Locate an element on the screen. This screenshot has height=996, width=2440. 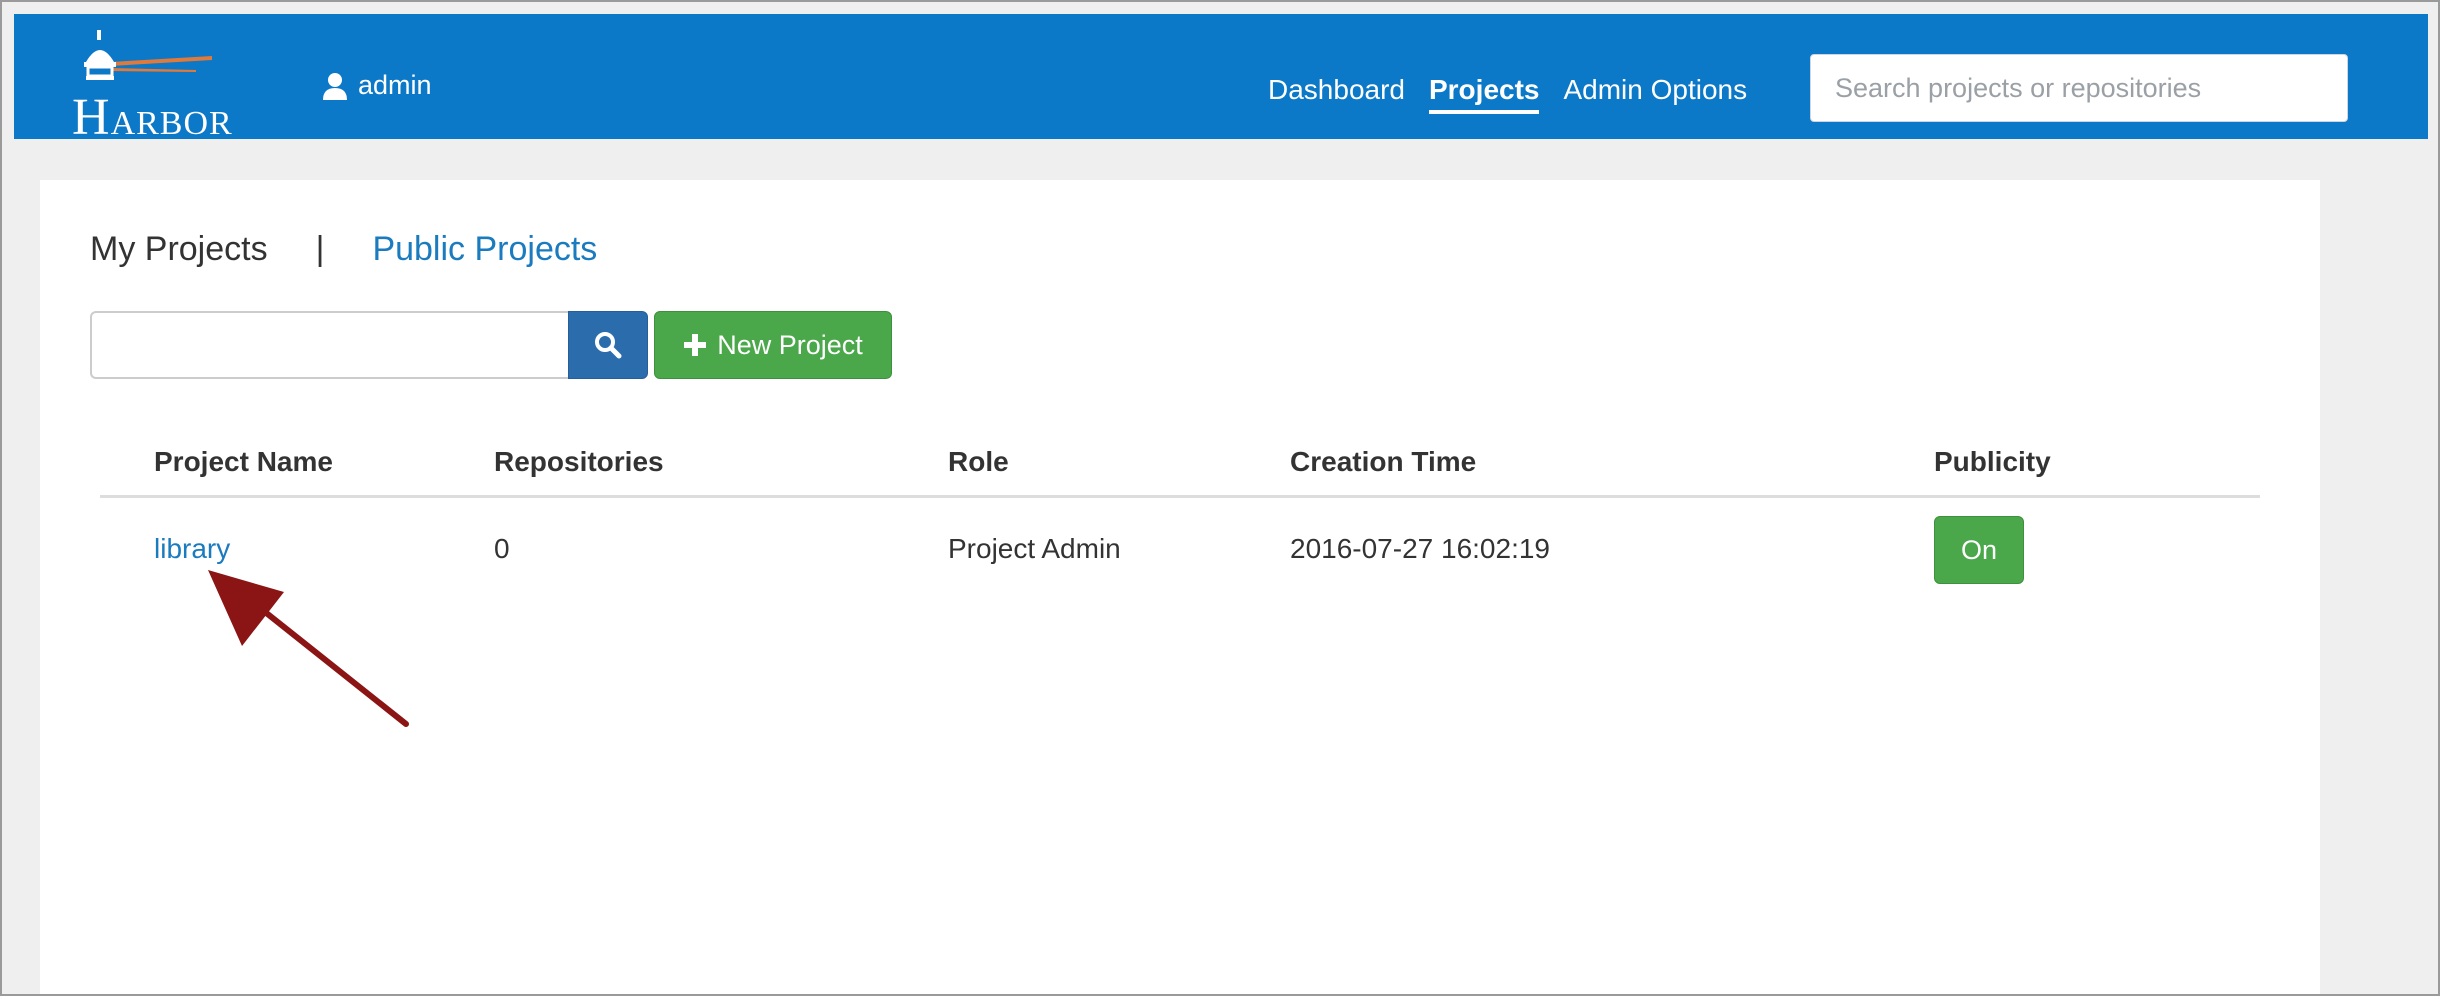
column-header-creation-time: Creation Time is located at coordinates (1383, 462).